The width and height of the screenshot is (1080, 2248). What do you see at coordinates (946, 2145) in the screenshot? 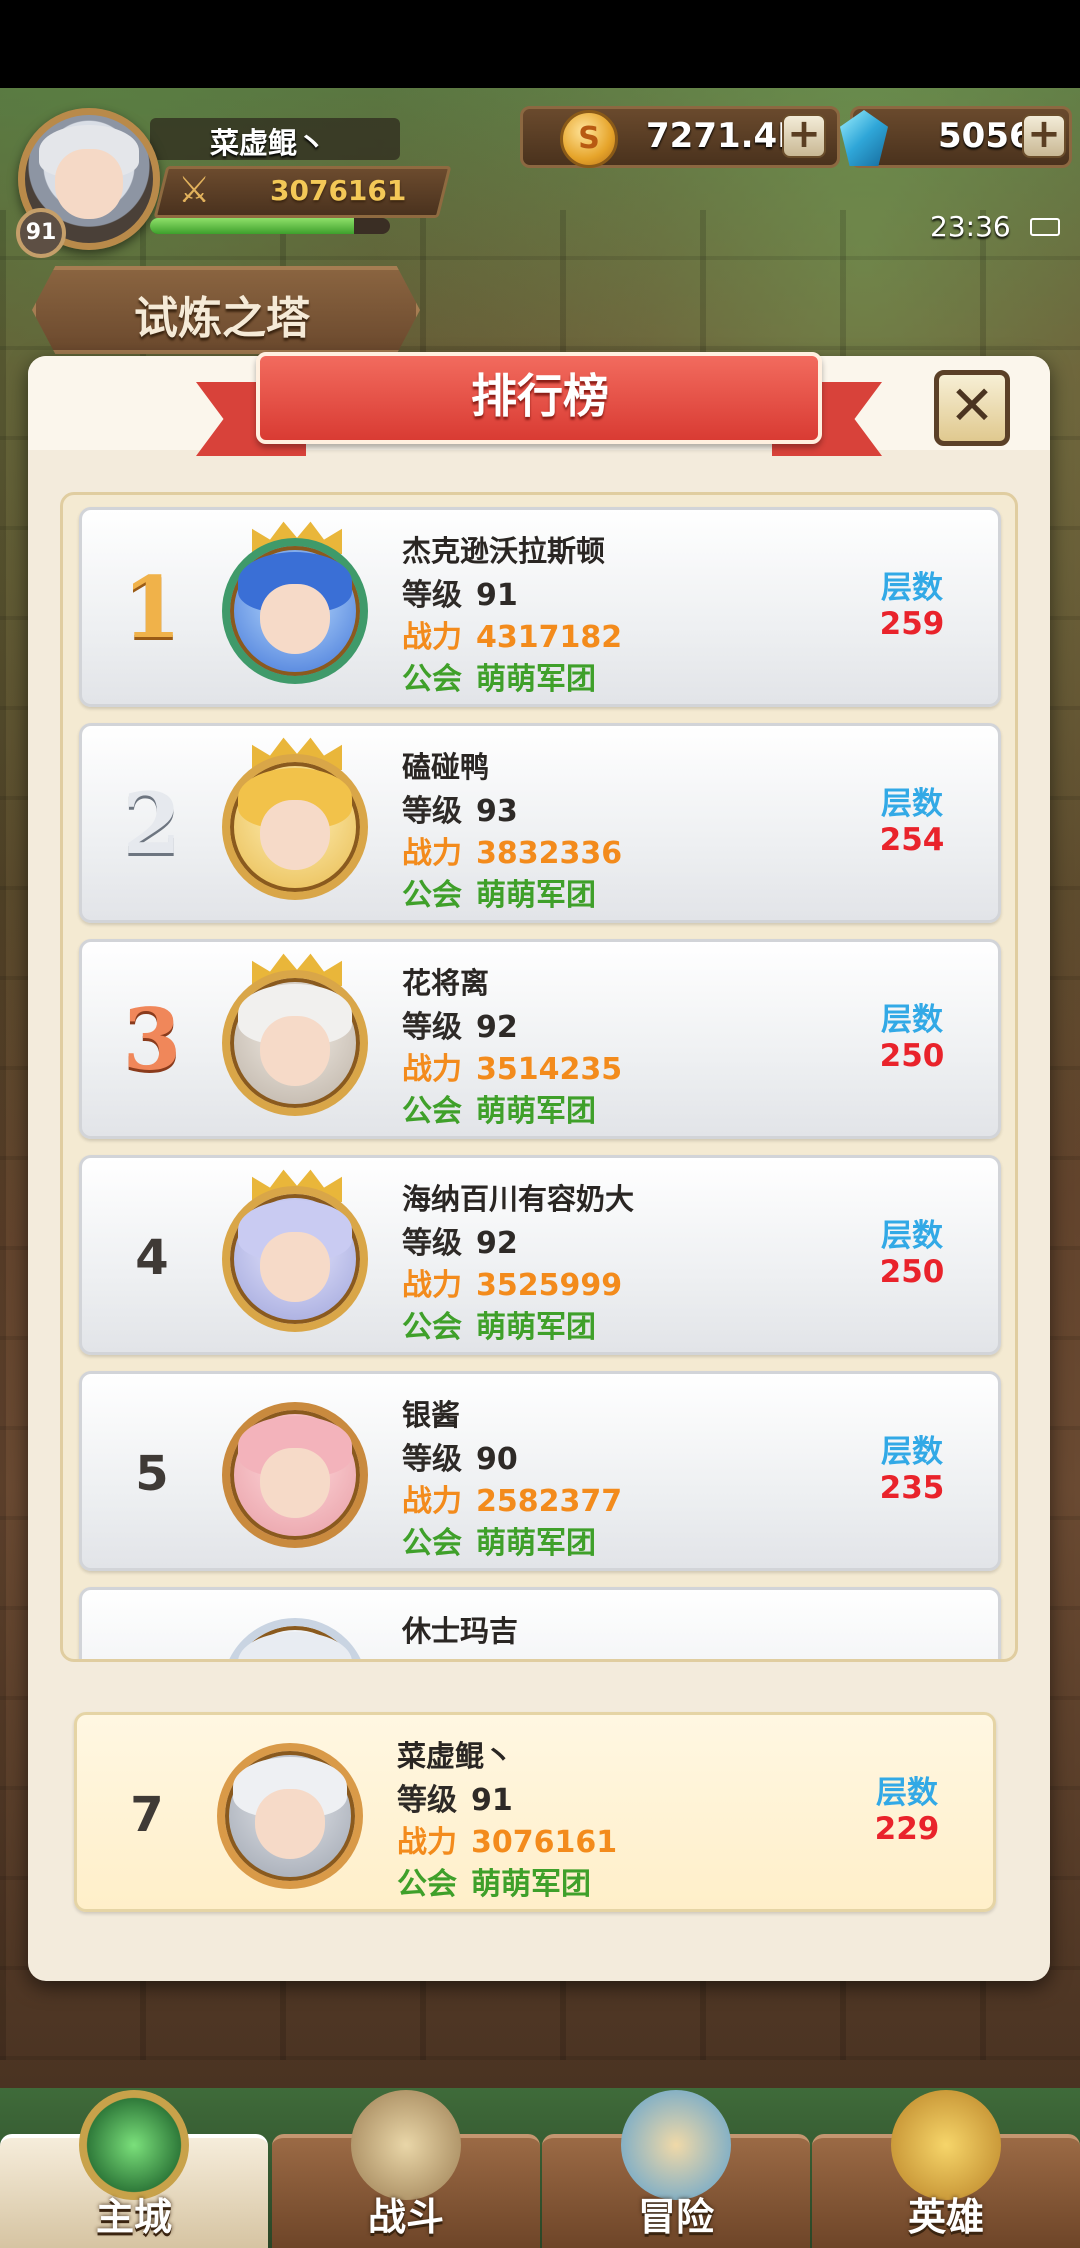
I see `hero-emblem-icon` at bounding box center [946, 2145].